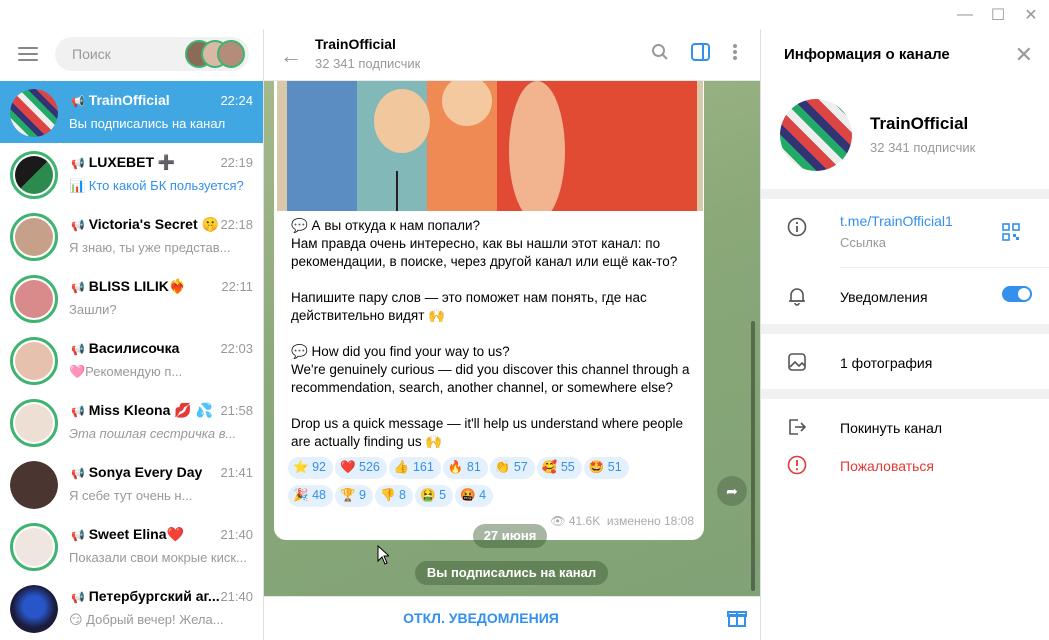 This screenshot has width=1049, height=640. Describe the element at coordinates (310, 496) in the screenshot. I see `reaction-chip: 🎉 48` at that location.